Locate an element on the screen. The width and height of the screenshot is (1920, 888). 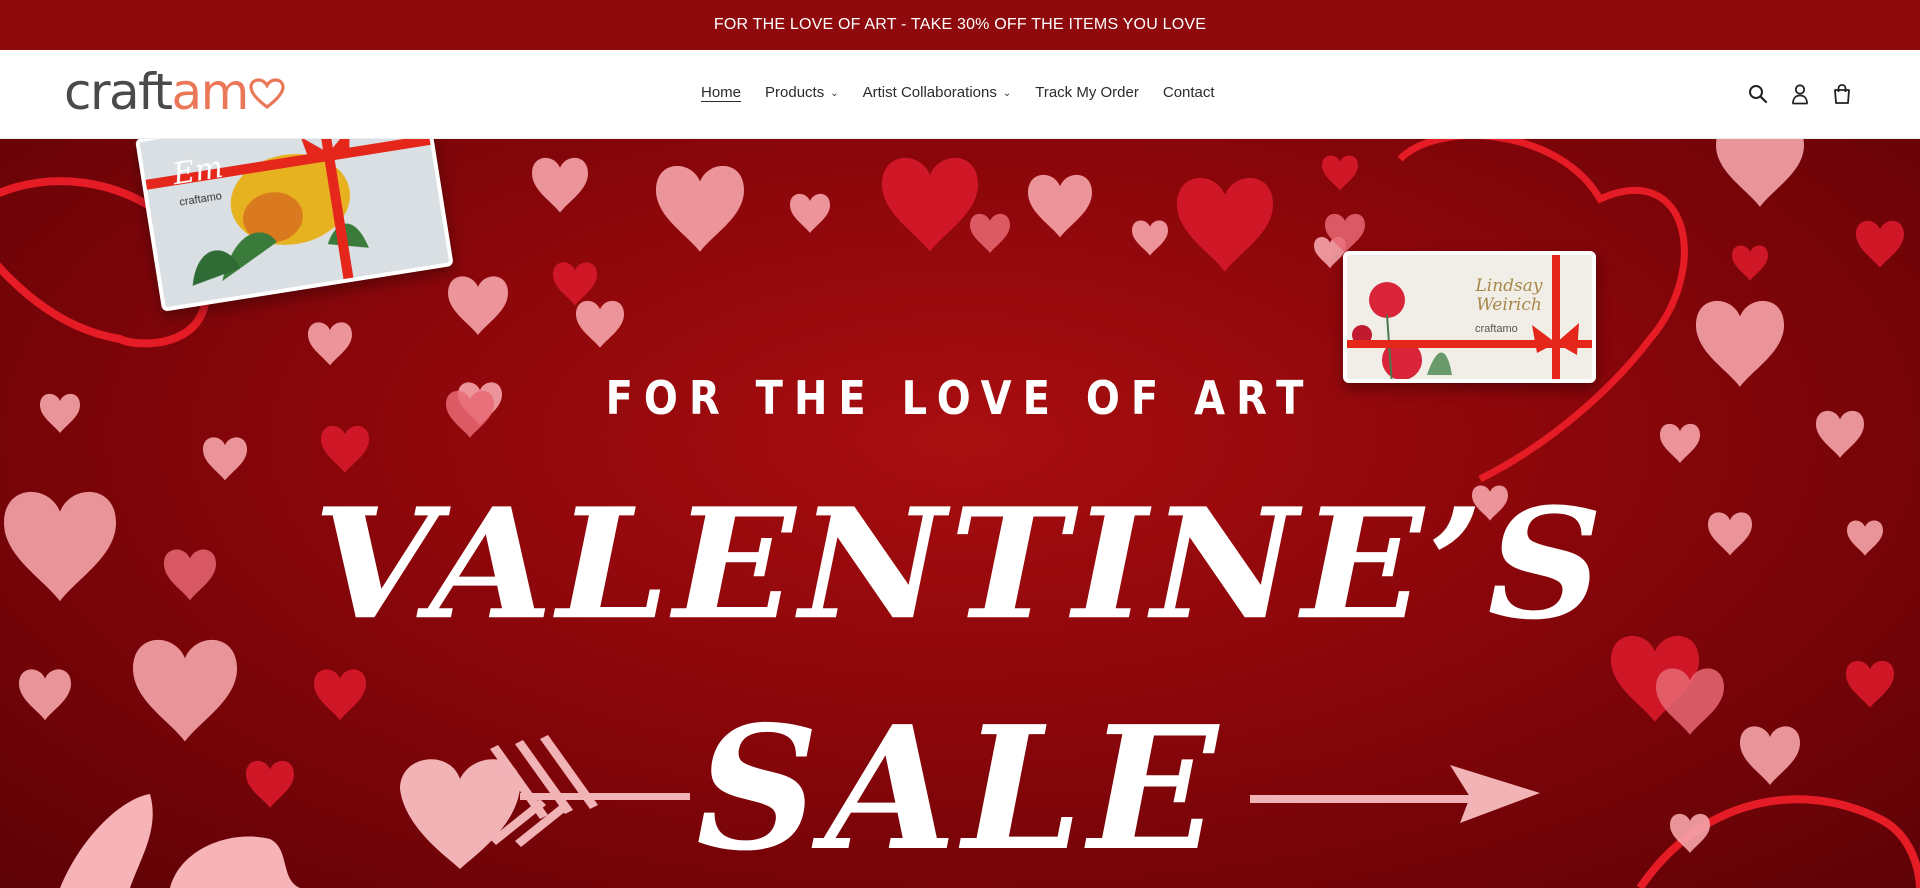
search-button is located at coordinates (1758, 94).